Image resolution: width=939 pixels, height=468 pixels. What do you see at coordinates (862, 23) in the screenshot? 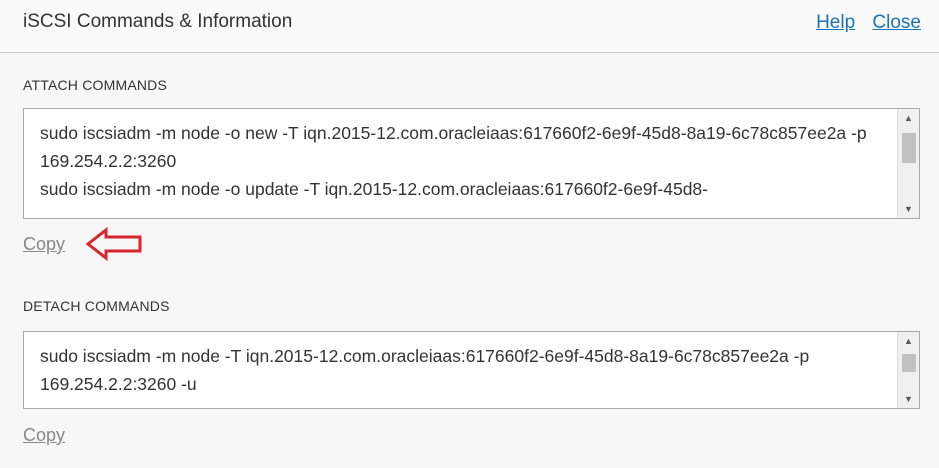
I see `header-links: Help Close` at bounding box center [862, 23].